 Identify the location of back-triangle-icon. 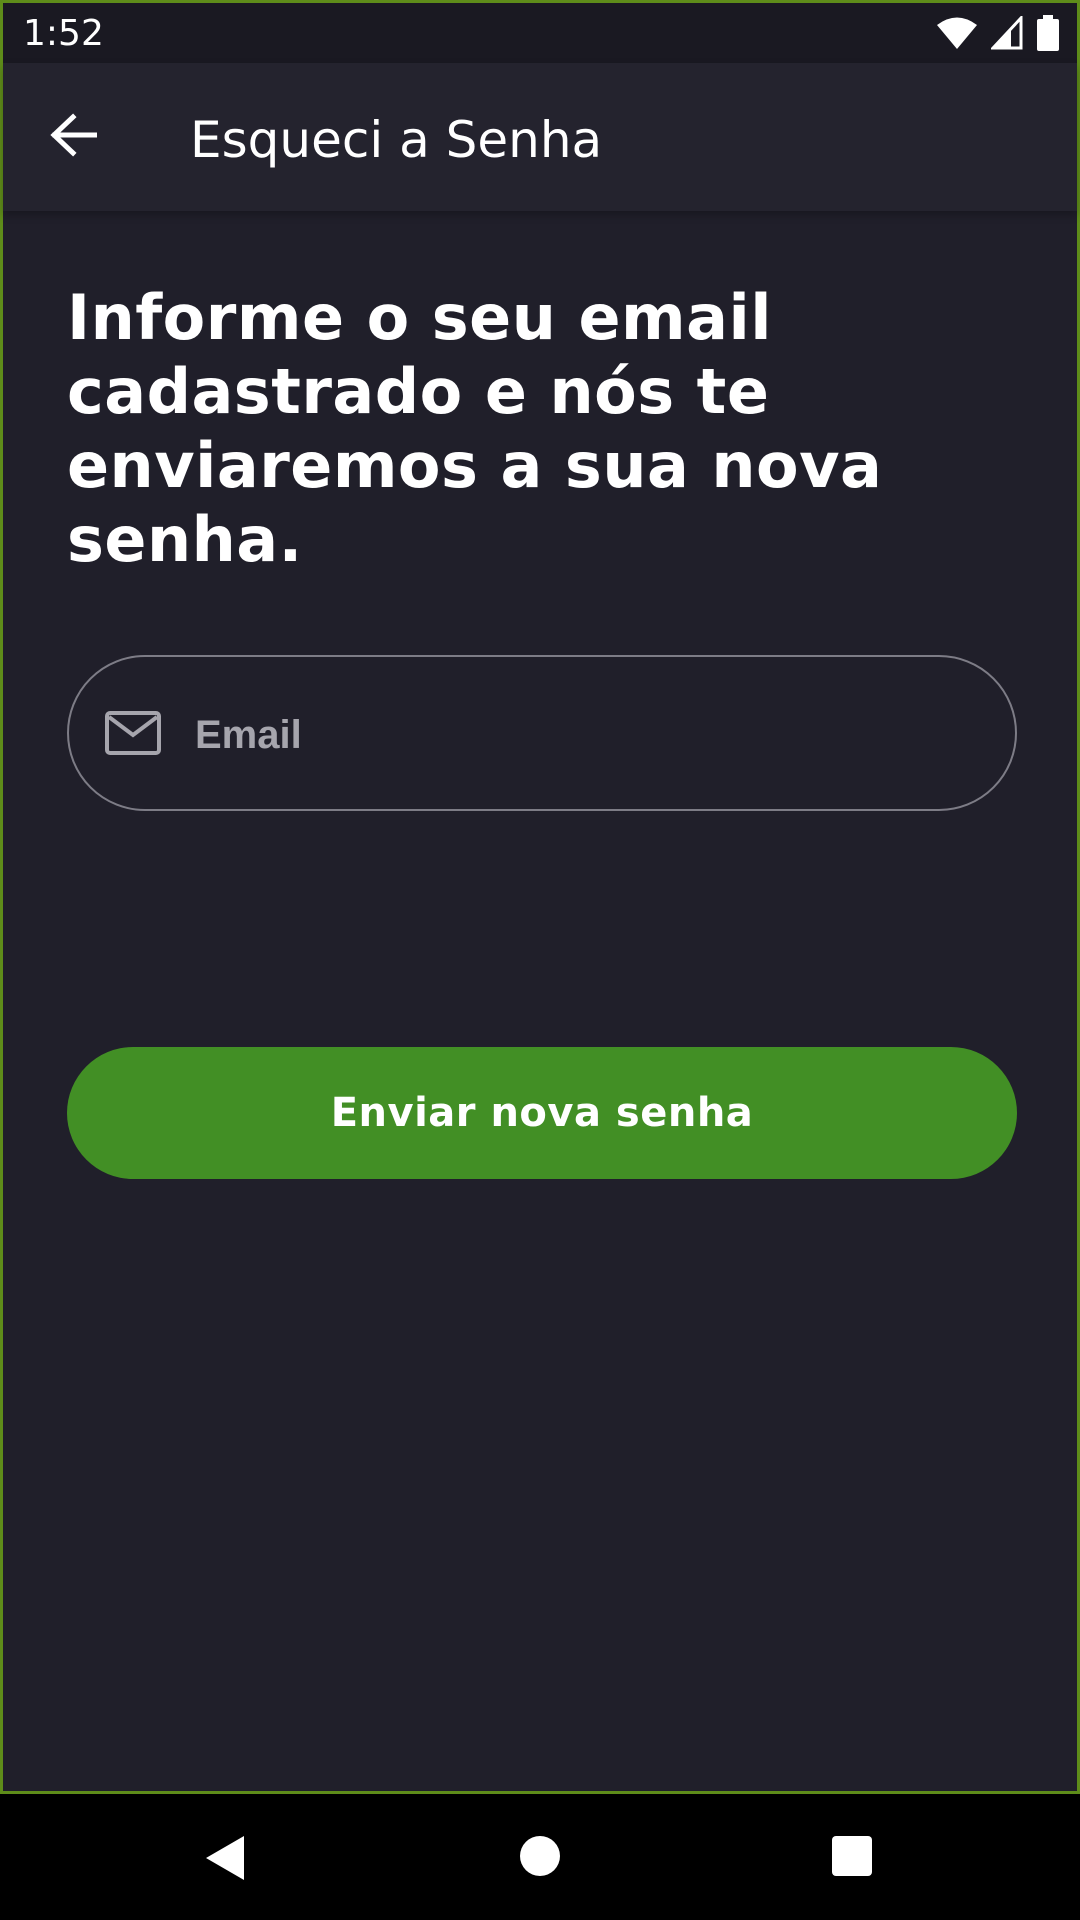
(226, 1860).